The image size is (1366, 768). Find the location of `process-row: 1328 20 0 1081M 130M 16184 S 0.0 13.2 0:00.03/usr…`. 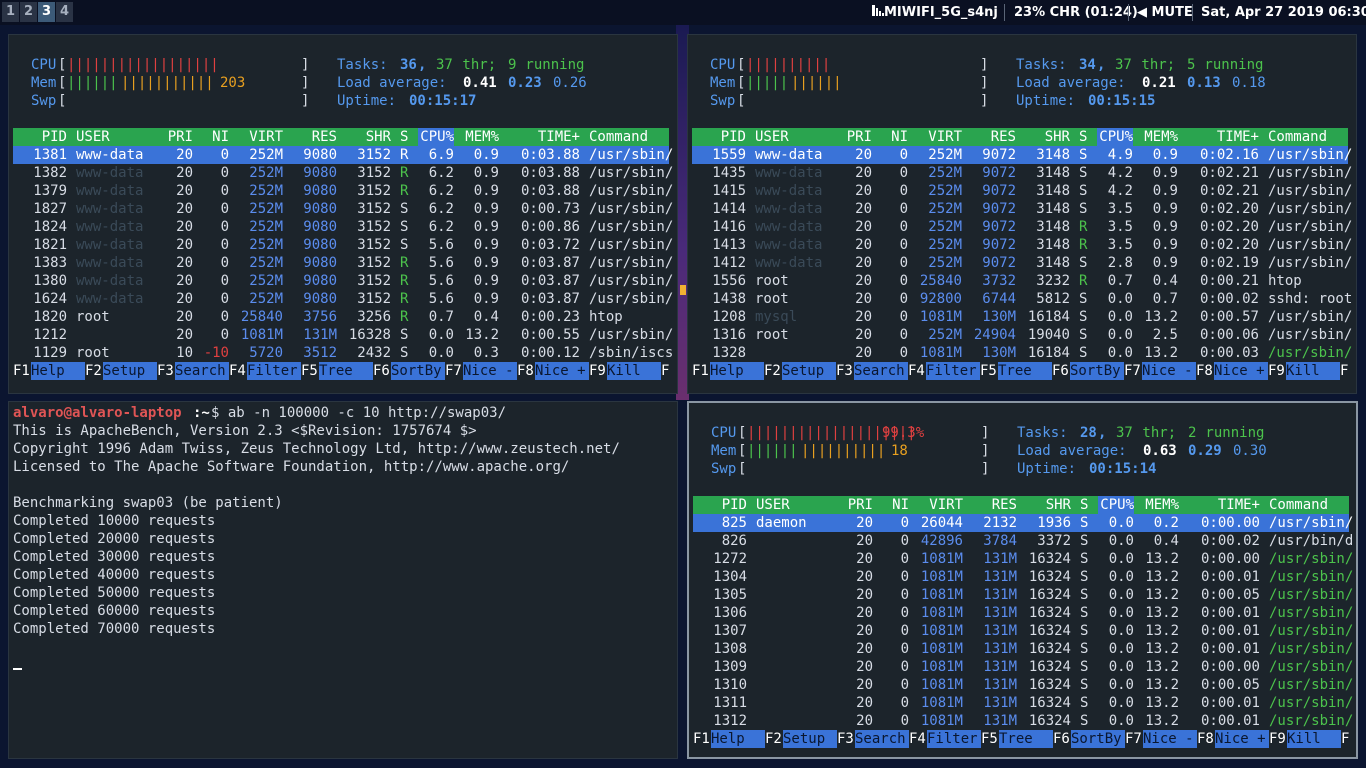

process-row: 1328 20 0 1081M 130M 16184 S 0.0 13.2 0:00.03/usr… is located at coordinates (1022, 353).